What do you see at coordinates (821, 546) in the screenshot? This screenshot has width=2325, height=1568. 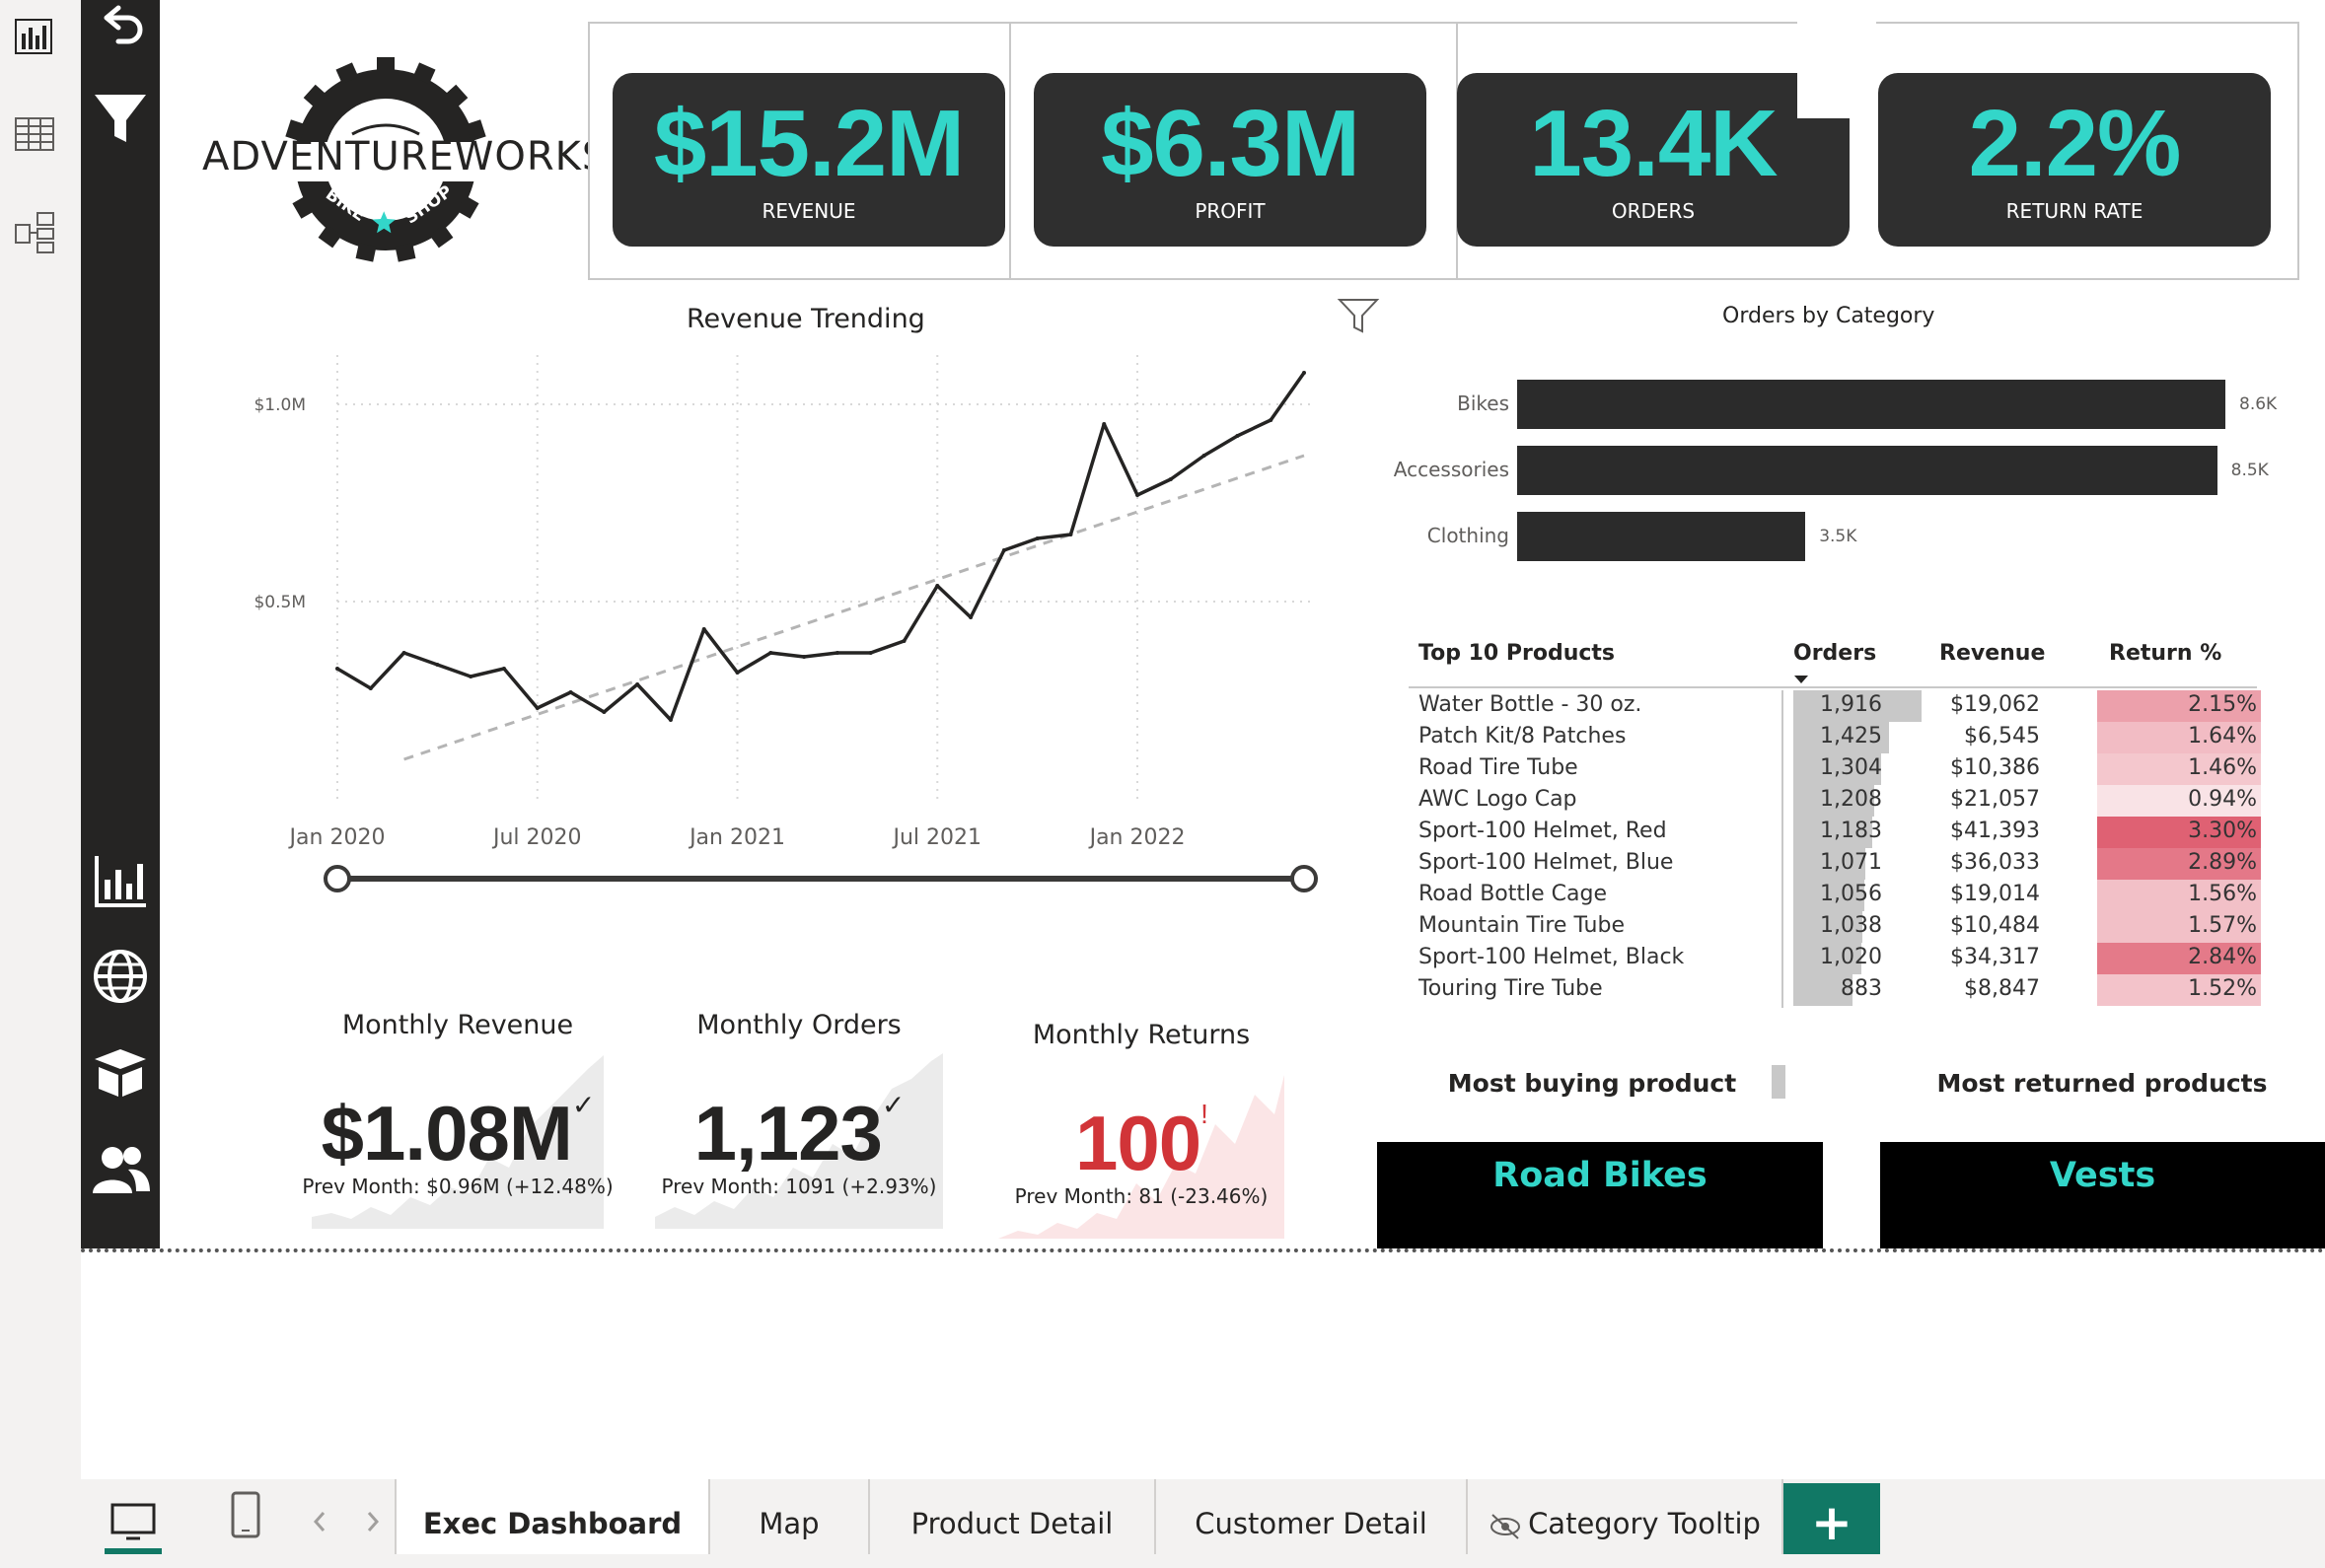 I see `revenue-series-line` at bounding box center [821, 546].